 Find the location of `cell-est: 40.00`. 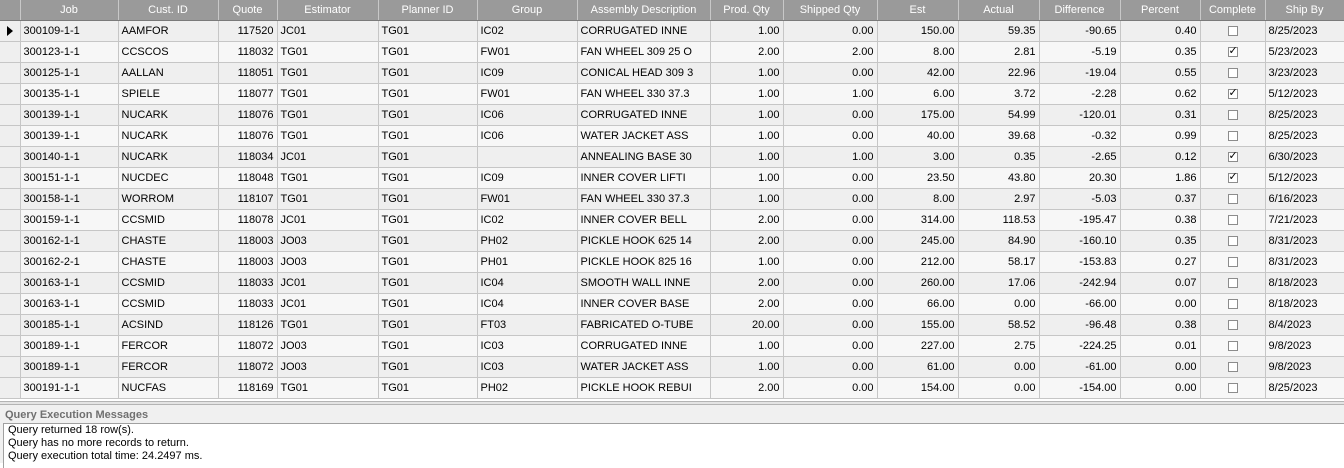

cell-est: 40.00 is located at coordinates (918, 136).